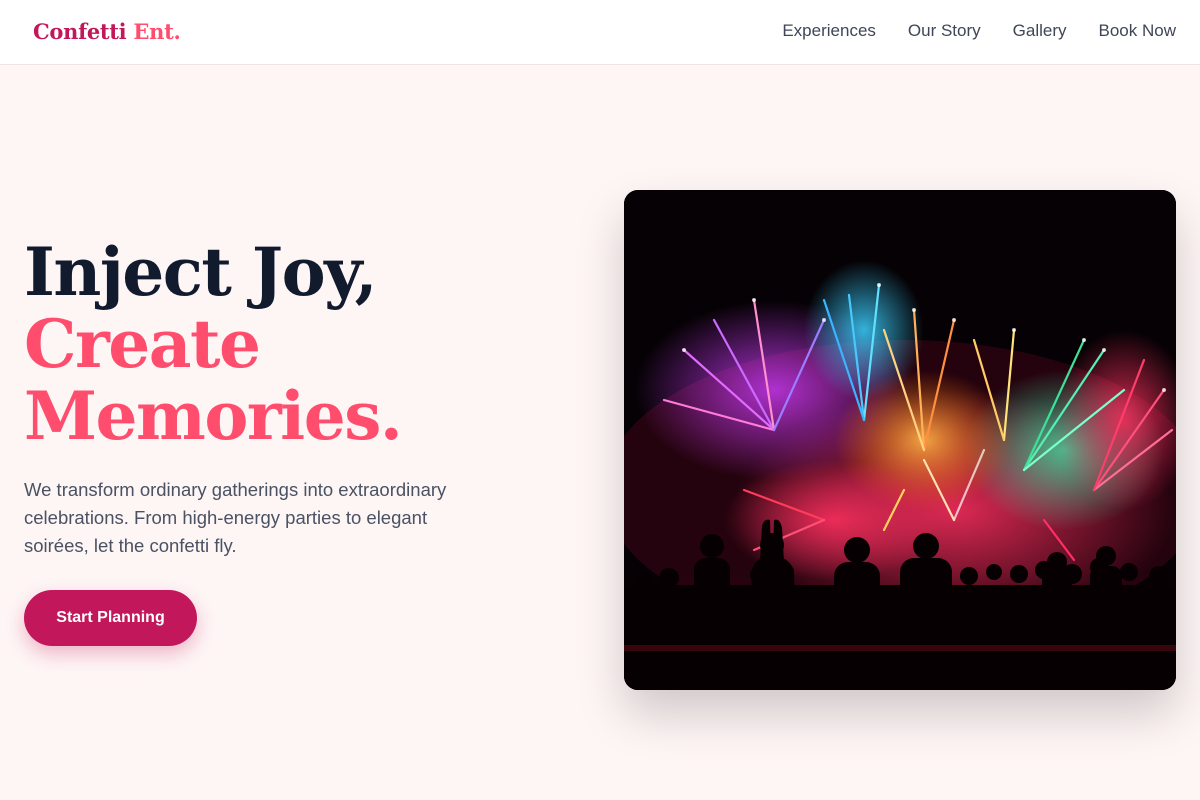 This screenshot has width=1200, height=800. I want to click on nav-link-our-story: Our Story, so click(944, 31).